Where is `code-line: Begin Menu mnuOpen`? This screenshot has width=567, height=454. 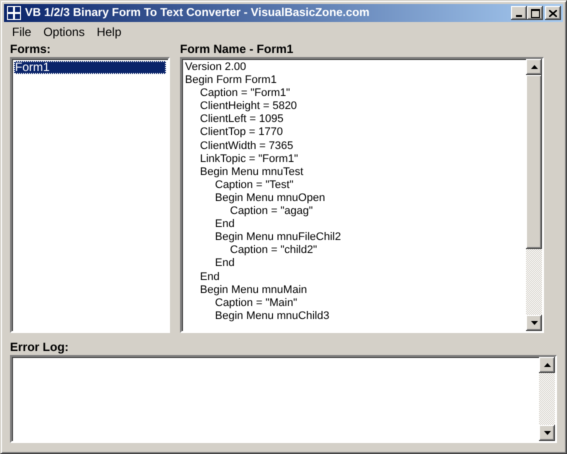 code-line: Begin Menu mnuOpen is located at coordinates (270, 199).